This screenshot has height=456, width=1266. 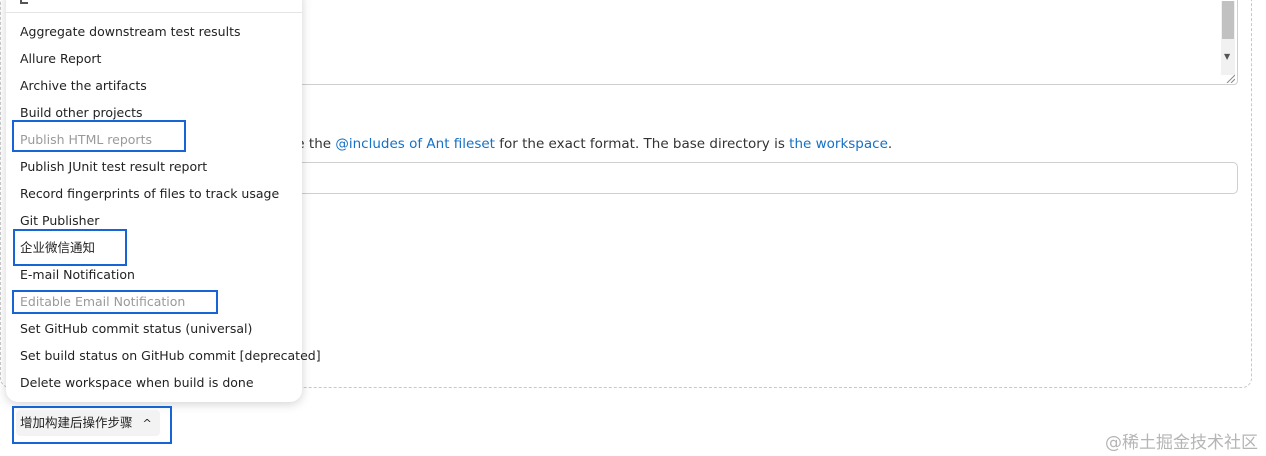 What do you see at coordinates (1181, 443) in the screenshot?
I see `watermark: @稀土掘金技术社区` at bounding box center [1181, 443].